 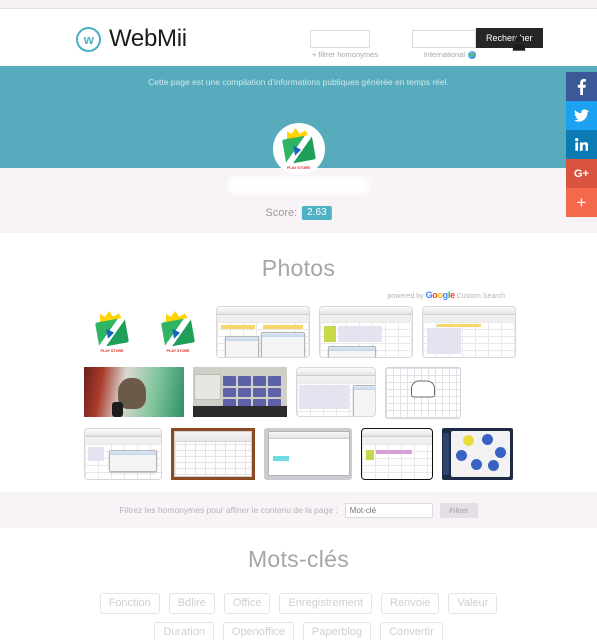 What do you see at coordinates (410, 603) in the screenshot?
I see `keyword-chip: Renvoie` at bounding box center [410, 603].